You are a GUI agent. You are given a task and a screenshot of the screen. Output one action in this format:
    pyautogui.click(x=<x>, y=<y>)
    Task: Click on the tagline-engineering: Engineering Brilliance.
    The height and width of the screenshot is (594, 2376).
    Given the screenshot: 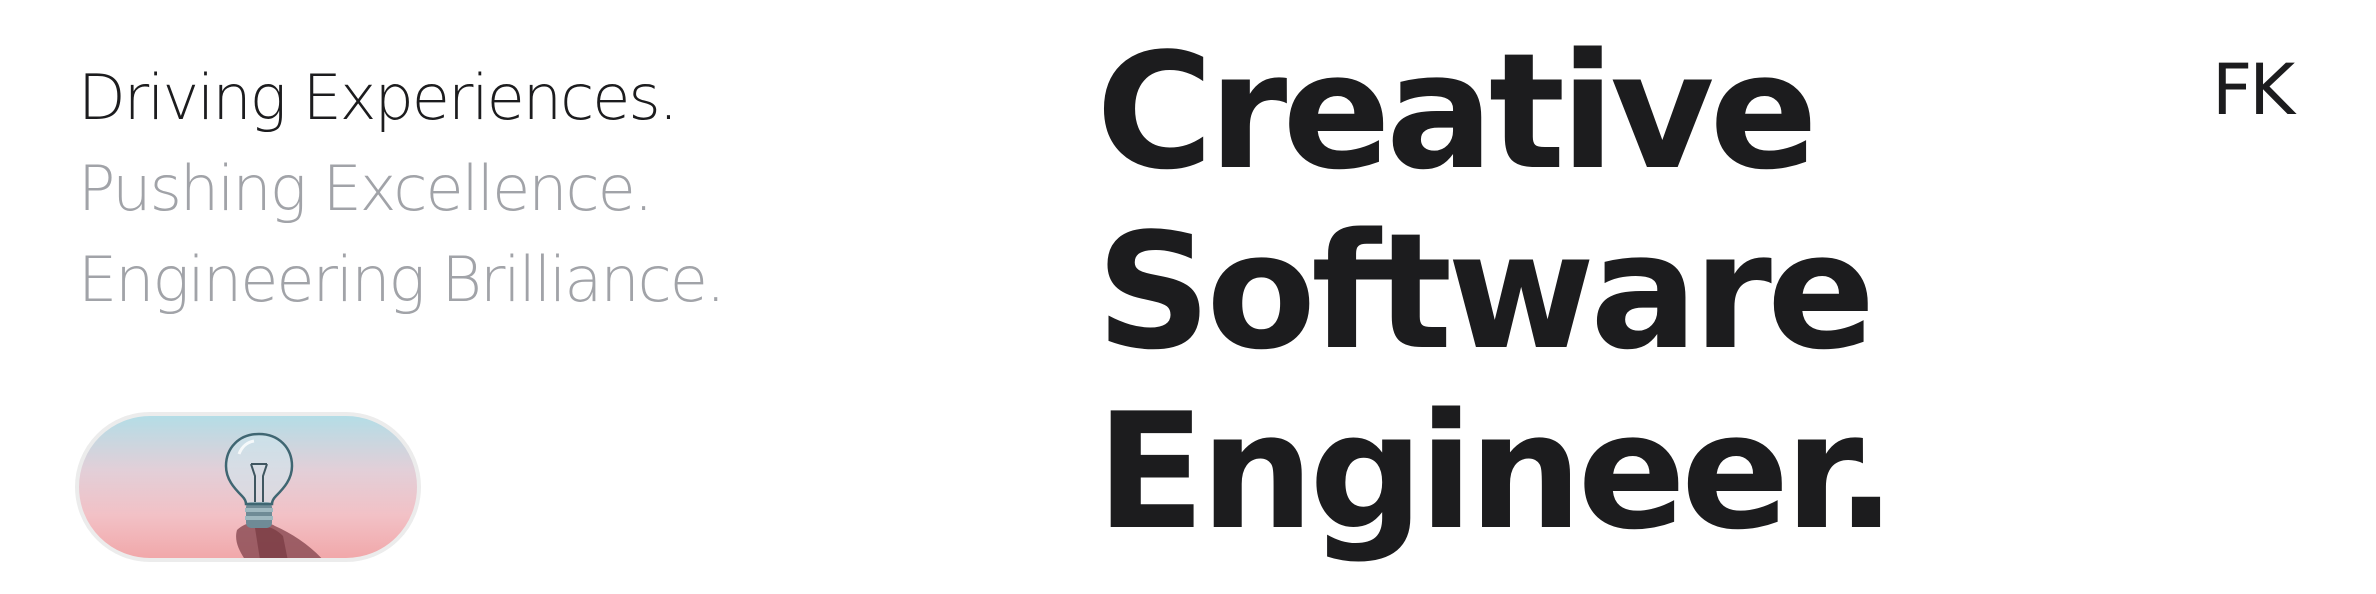 What is the action you would take?
    pyautogui.click(x=402, y=279)
    